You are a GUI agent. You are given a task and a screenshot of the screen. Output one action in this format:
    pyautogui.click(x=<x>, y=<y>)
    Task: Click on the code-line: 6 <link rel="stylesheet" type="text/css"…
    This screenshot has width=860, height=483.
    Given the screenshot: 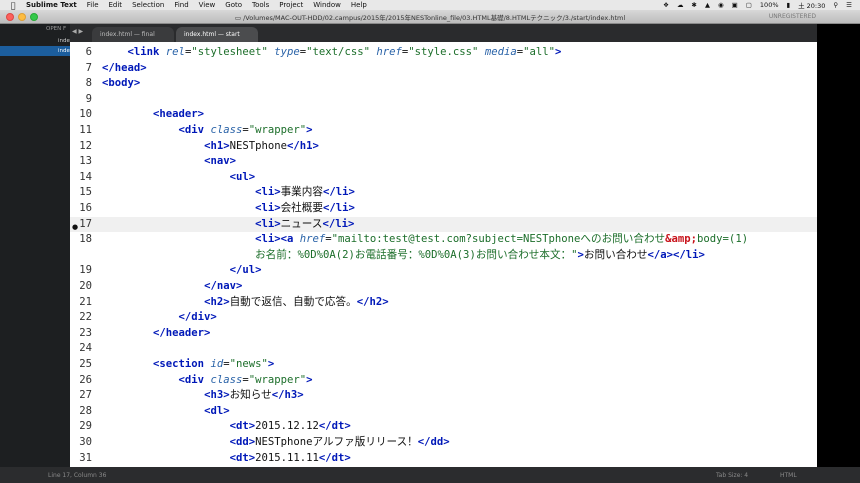 What is the action you would take?
    pyautogui.click(x=443, y=53)
    